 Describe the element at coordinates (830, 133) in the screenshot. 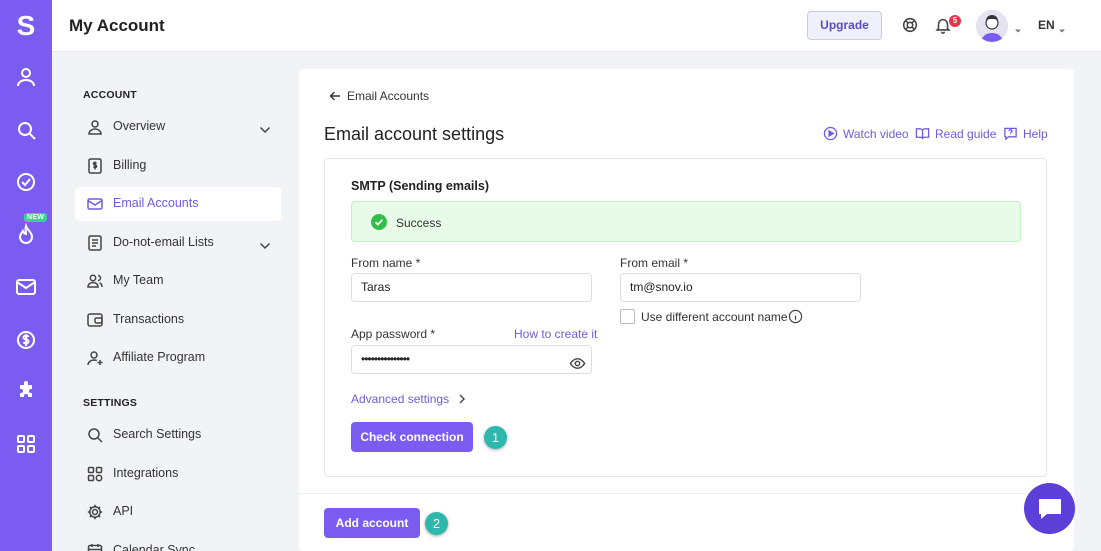

I see `play-circle-icon` at that location.